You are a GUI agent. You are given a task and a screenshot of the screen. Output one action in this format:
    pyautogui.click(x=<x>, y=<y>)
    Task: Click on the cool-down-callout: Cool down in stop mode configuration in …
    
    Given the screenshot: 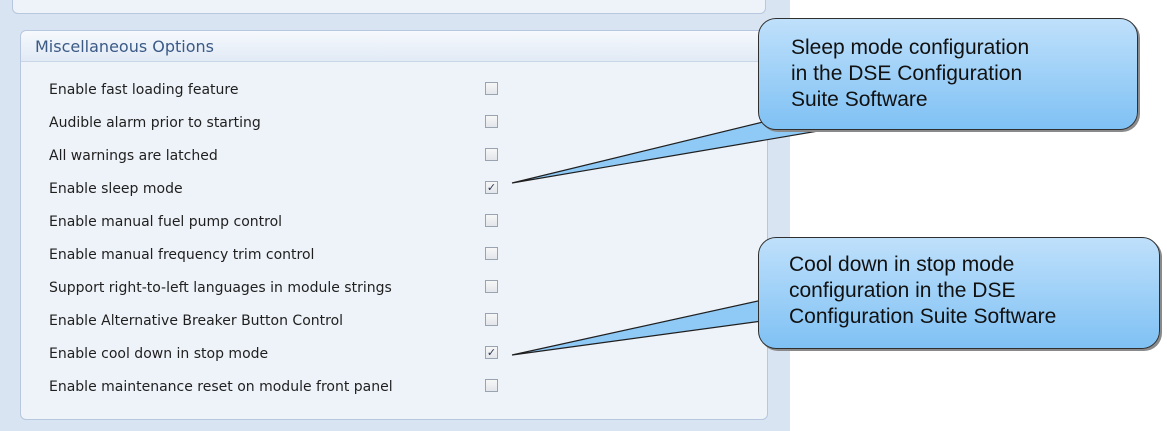 What is the action you would take?
    pyautogui.click(x=959, y=293)
    